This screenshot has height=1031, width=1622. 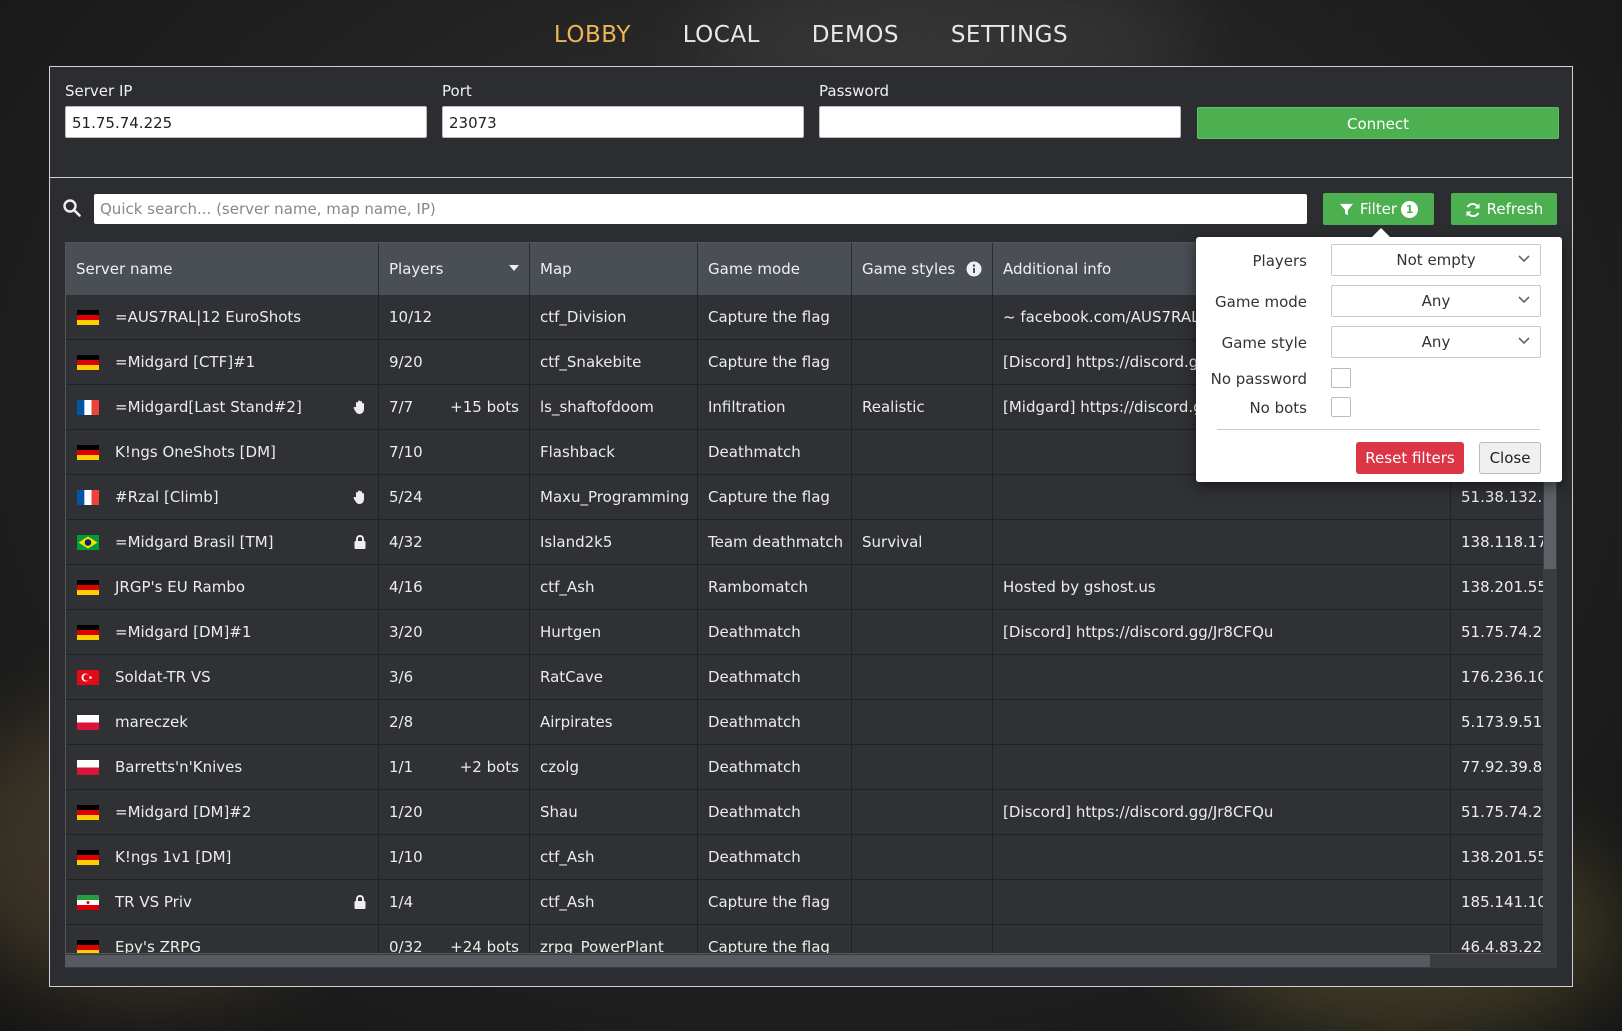 What do you see at coordinates (1410, 458) in the screenshot?
I see `reset-filters-button: Reset filters` at bounding box center [1410, 458].